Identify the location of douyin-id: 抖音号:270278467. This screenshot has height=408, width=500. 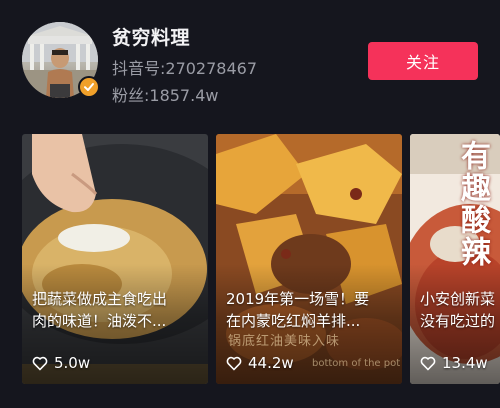
(185, 68).